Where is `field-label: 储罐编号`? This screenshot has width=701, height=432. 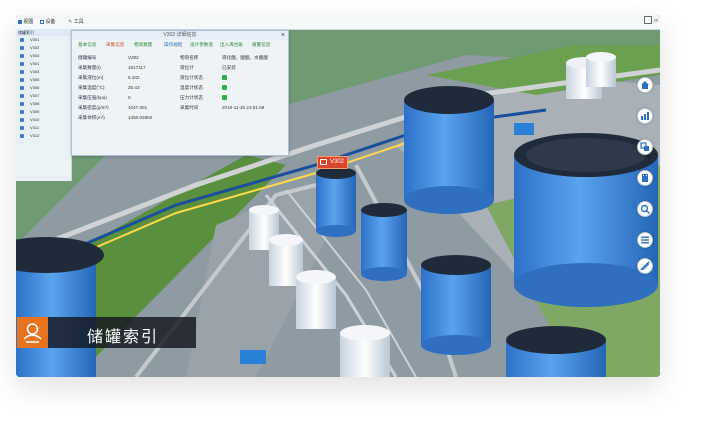
field-label: 储罐编号 is located at coordinates (87, 57).